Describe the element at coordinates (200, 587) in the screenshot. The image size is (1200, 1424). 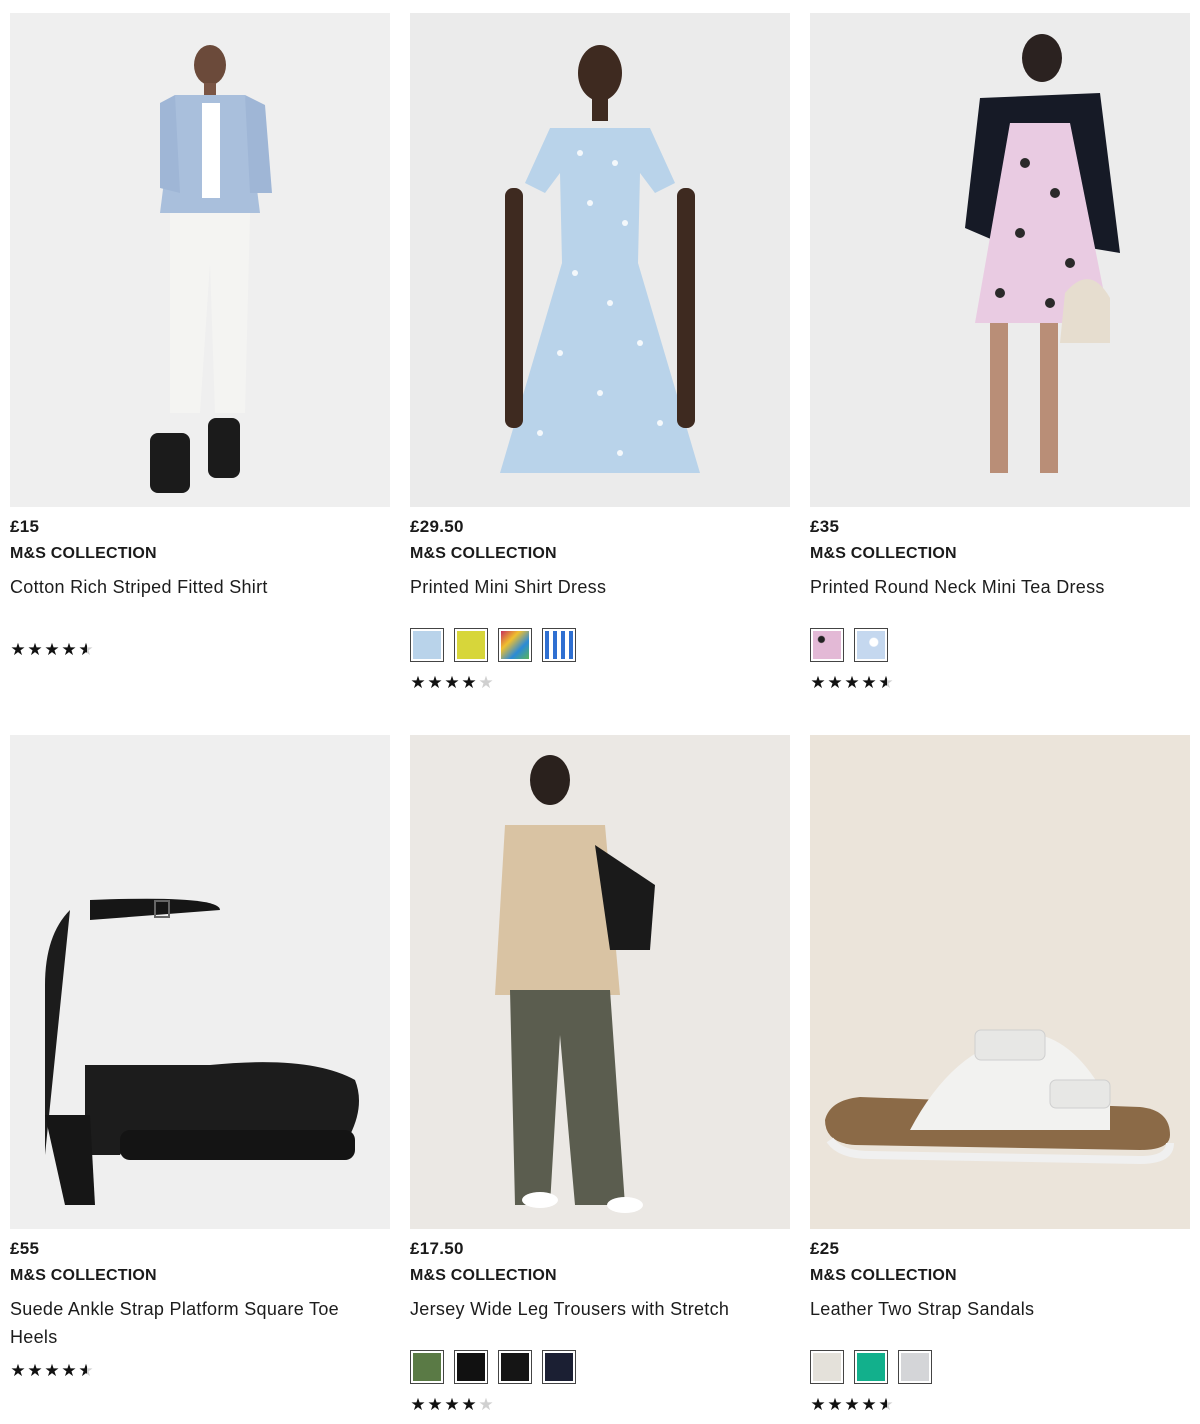
I see `product-title: Cotton Rich Striped Fitted Shirt` at that location.